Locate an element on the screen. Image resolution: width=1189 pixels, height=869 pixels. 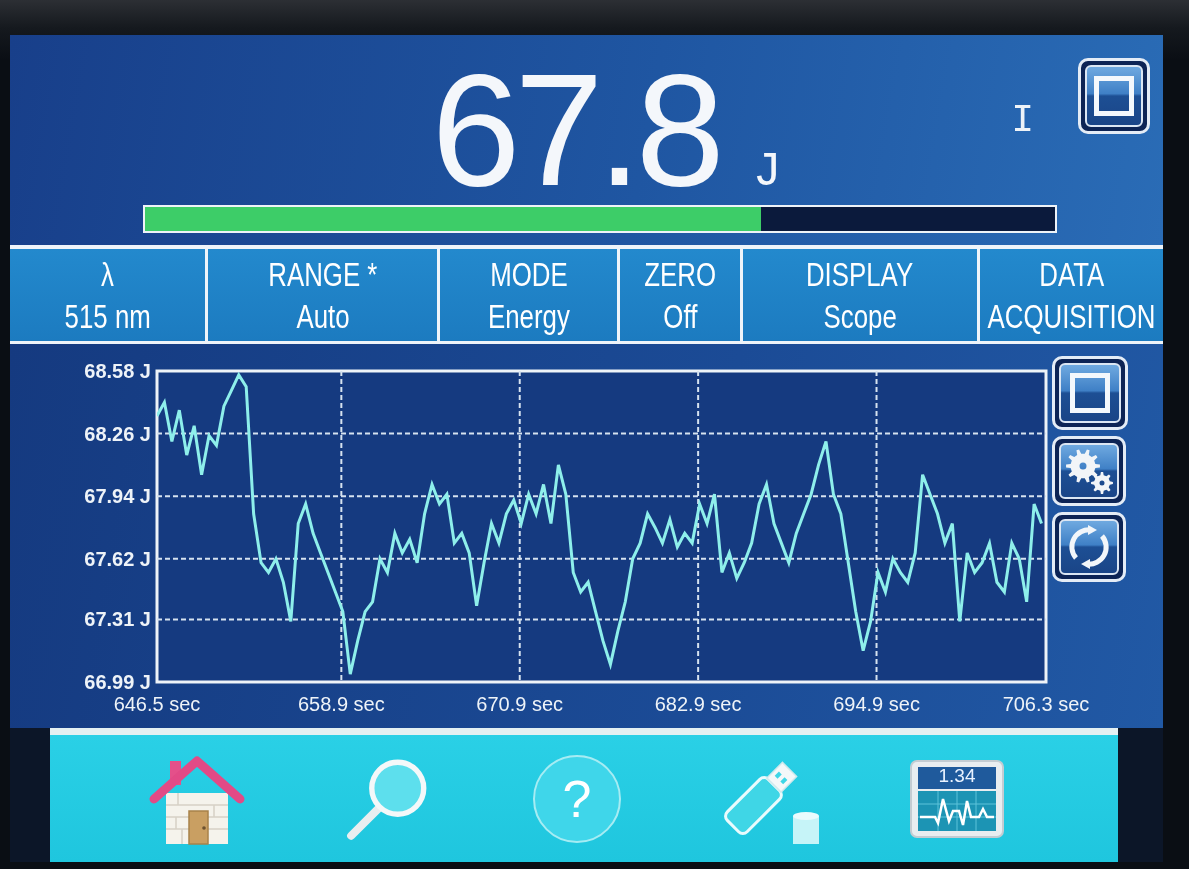
refresh-icon is located at coordinates (1089, 547).